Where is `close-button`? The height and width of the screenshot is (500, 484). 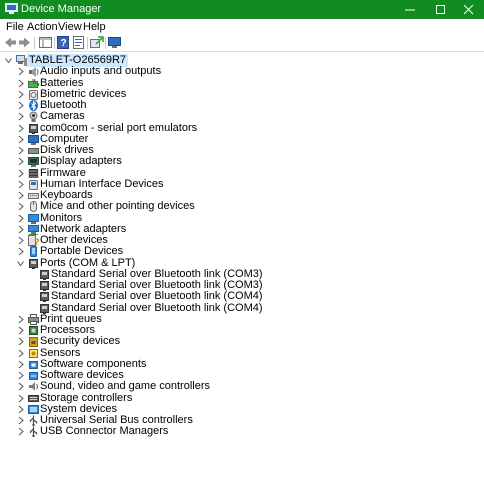 close-button is located at coordinates (469, 9).